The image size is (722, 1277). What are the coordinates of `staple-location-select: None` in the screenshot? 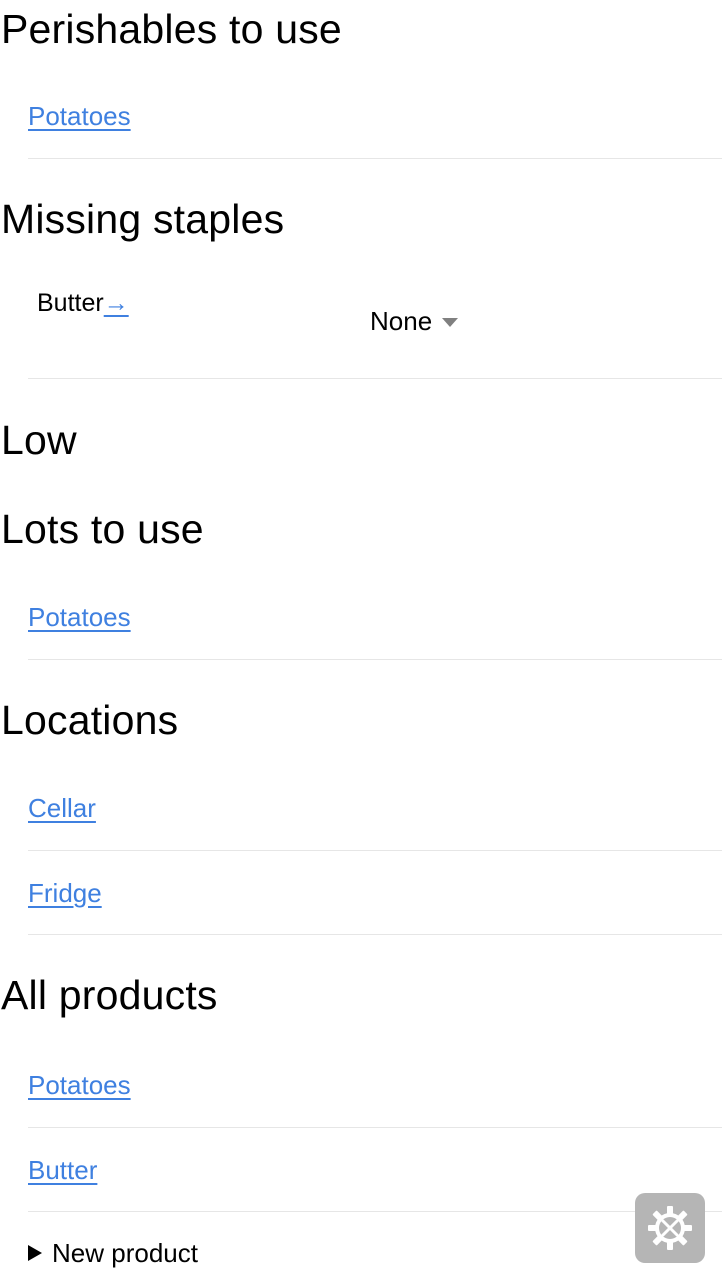 It's located at (414, 321).